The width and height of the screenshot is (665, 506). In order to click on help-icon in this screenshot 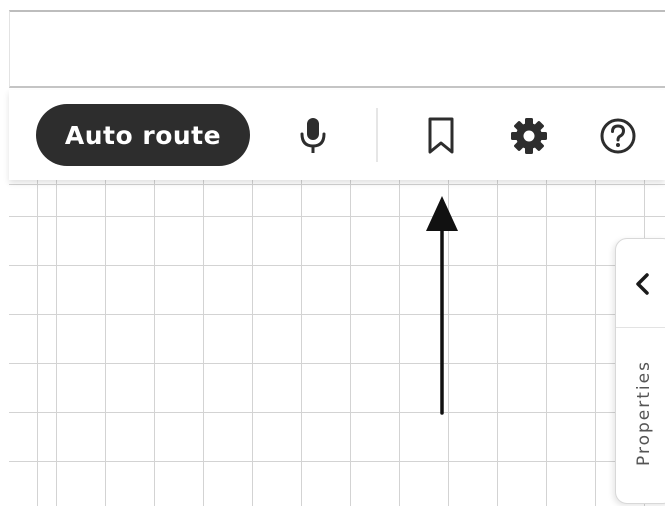, I will do `click(618, 136)`.